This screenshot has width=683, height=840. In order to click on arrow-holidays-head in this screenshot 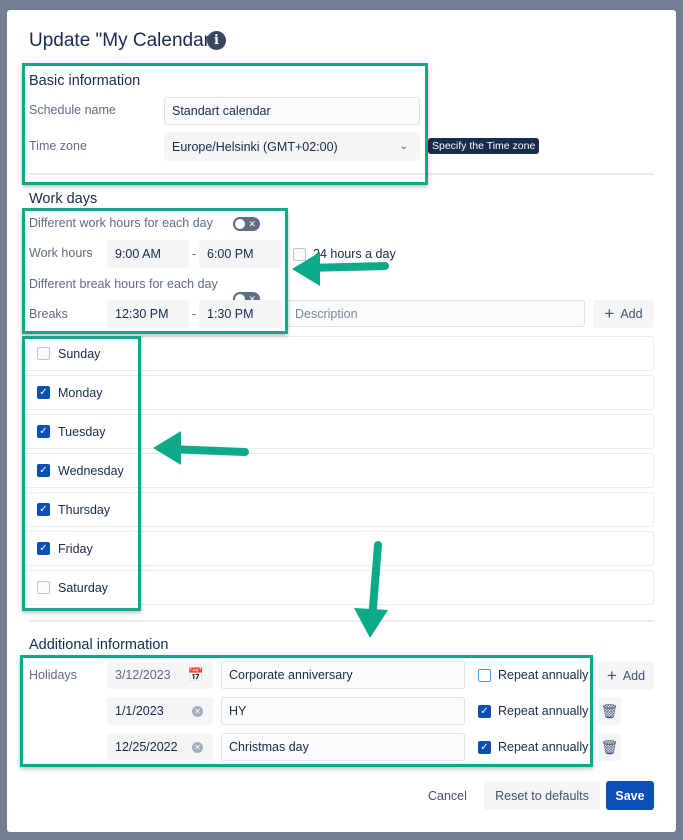, I will do `click(371, 623)`.